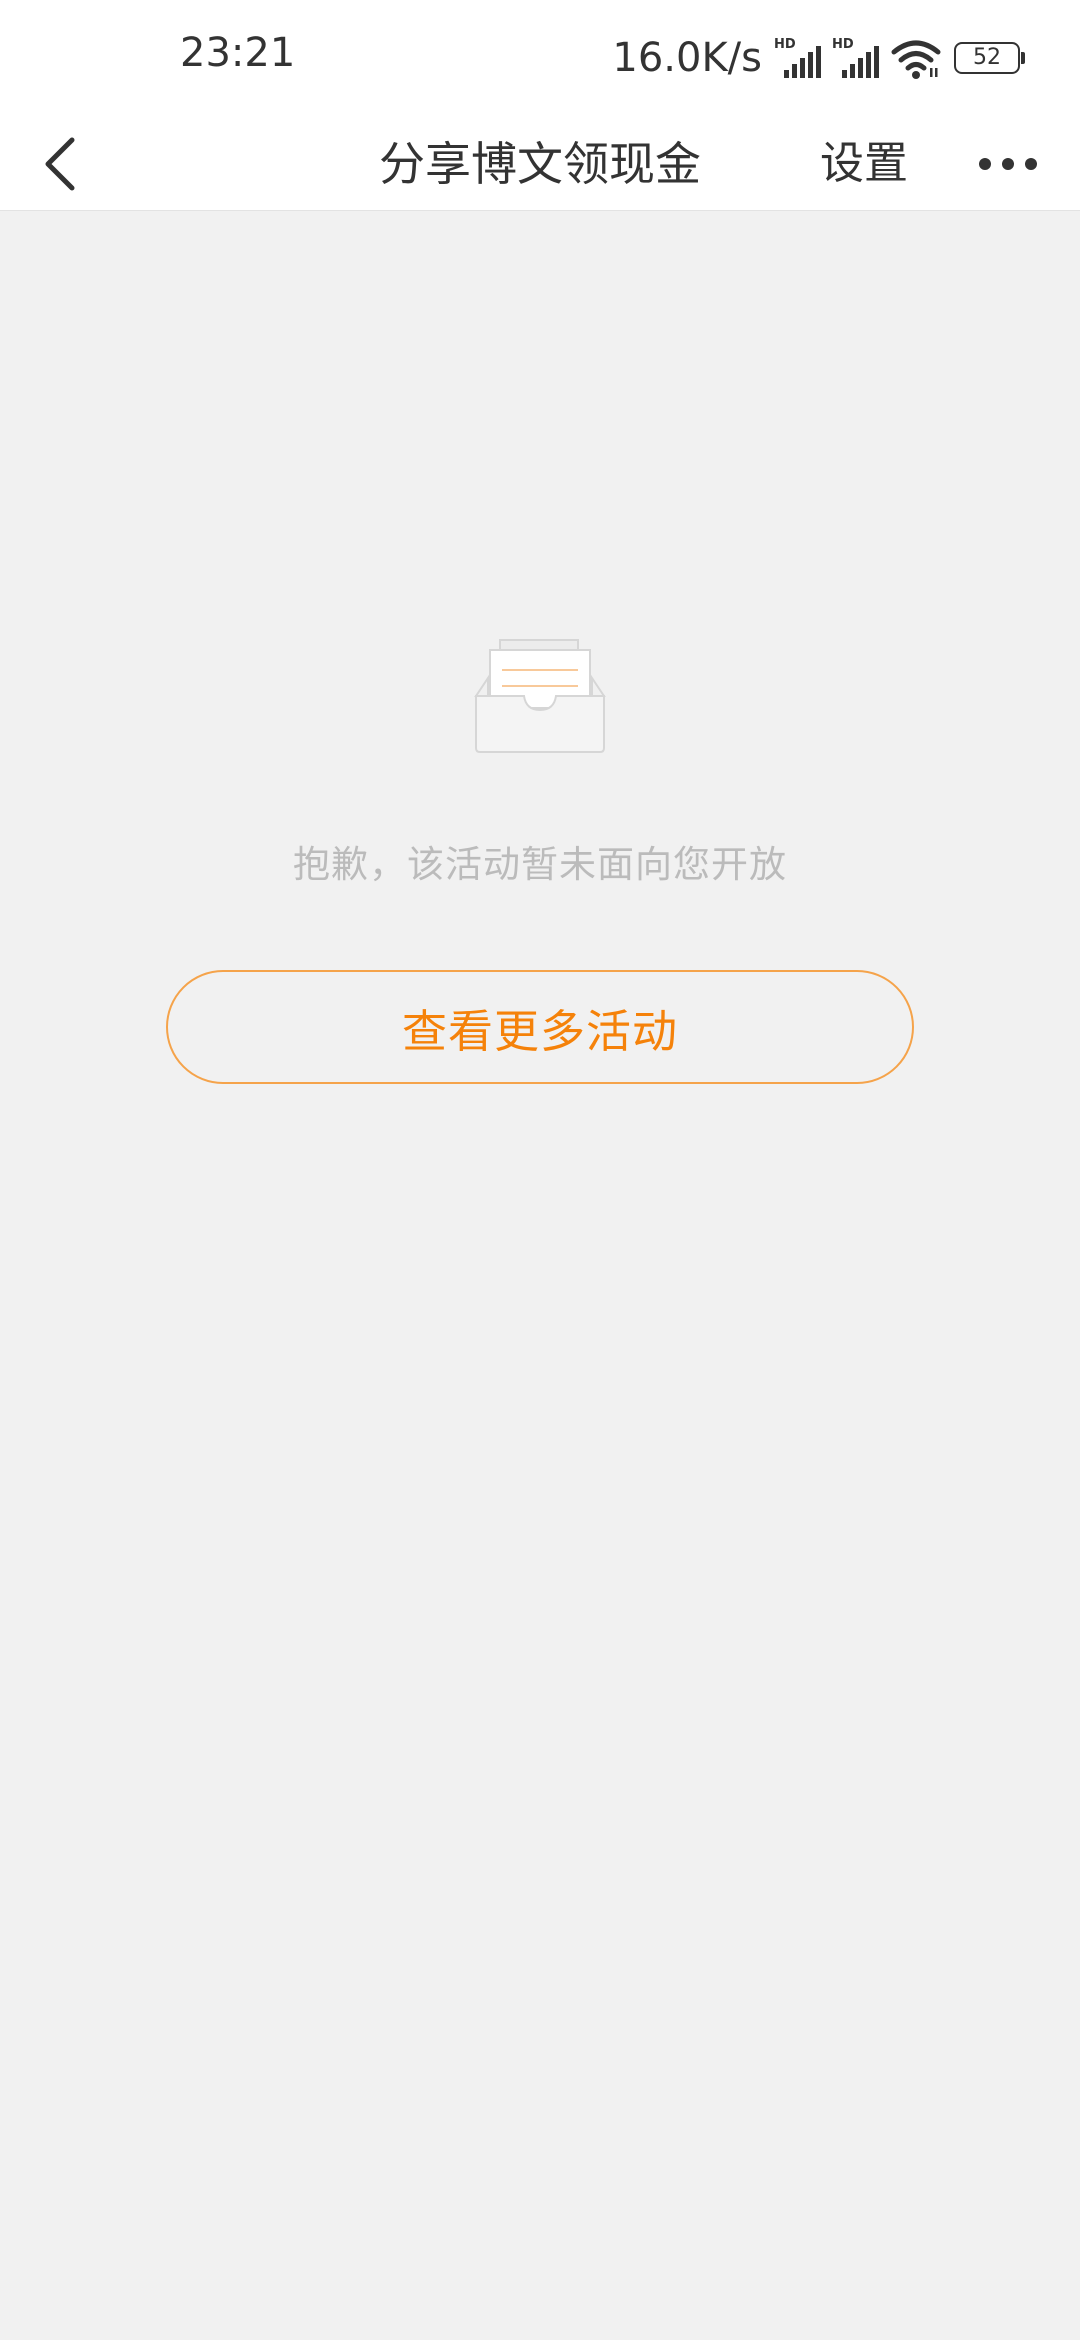 The image size is (1080, 2340). I want to click on navigation-bar: 分享博文领现金 设置, so click(540, 164).